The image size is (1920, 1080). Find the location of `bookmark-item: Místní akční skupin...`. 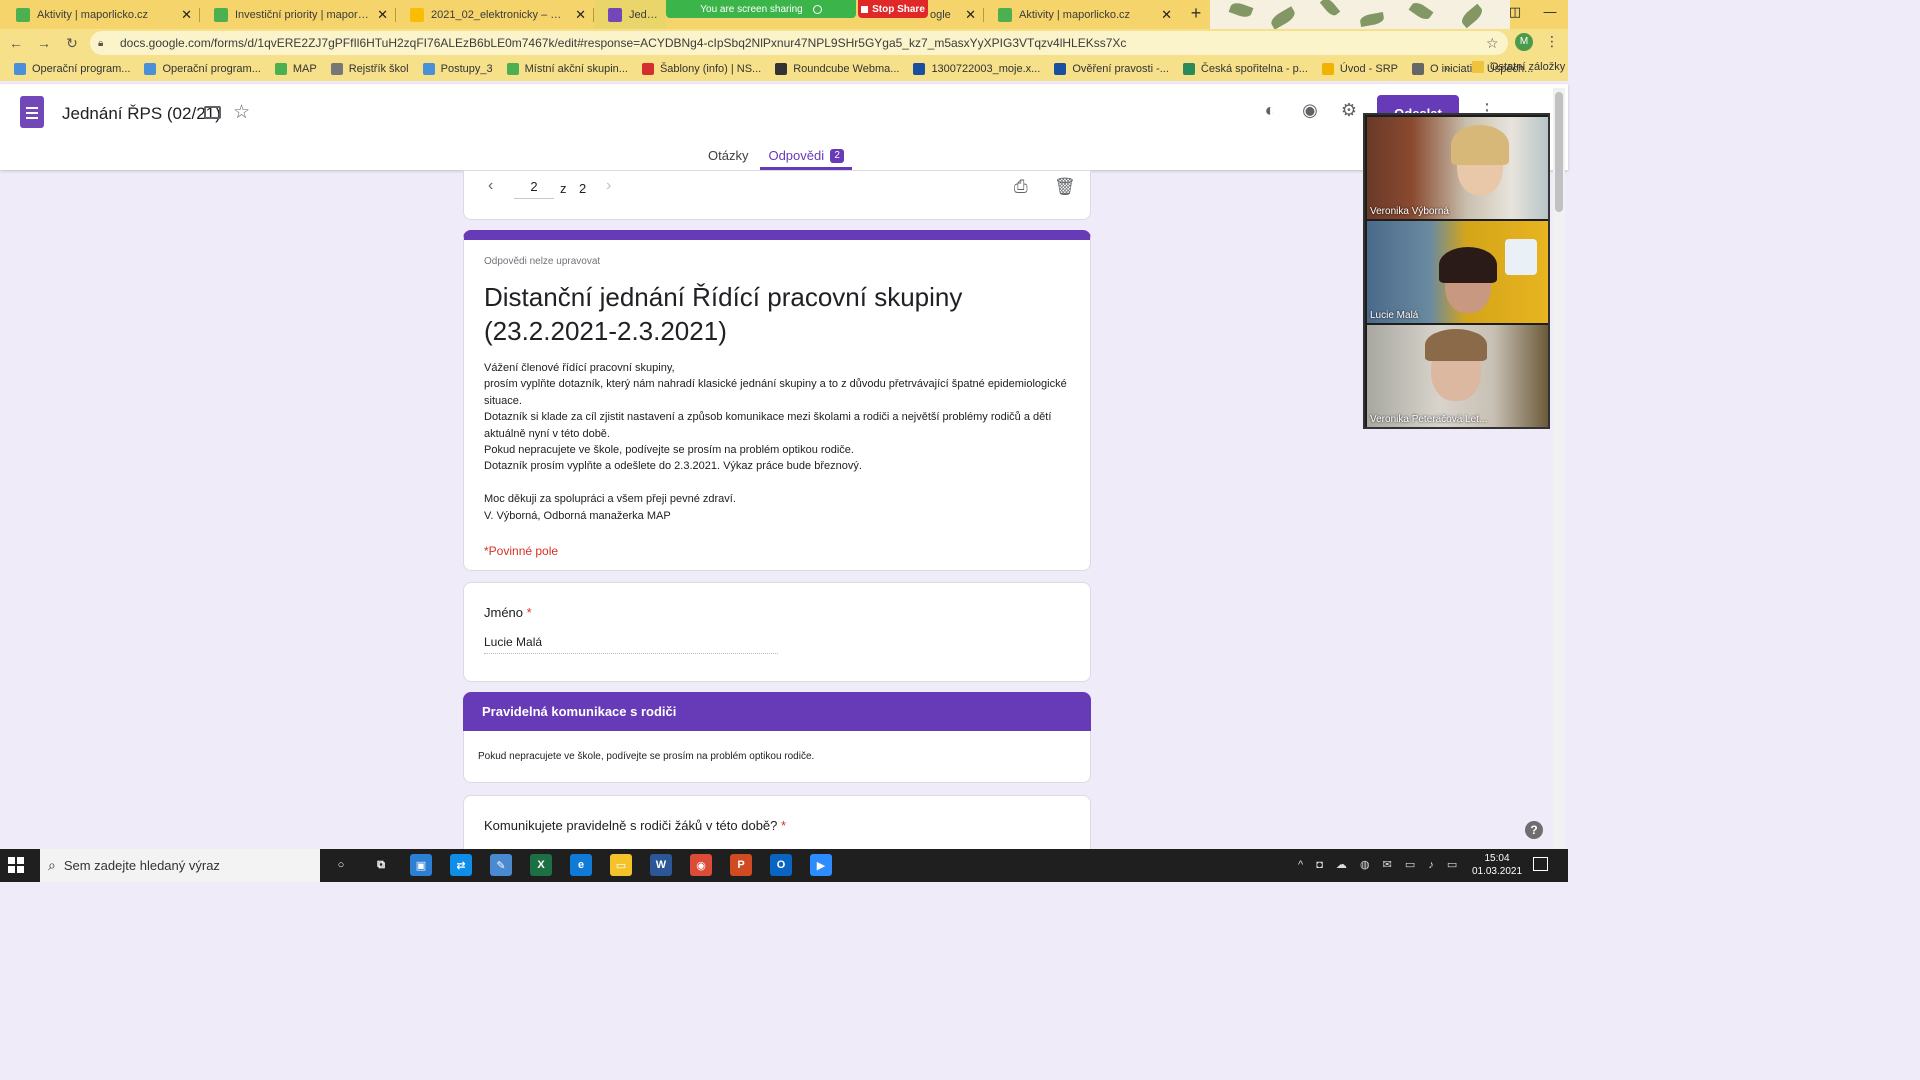

bookmark-item: Místní akční skupin... is located at coordinates (567, 69).